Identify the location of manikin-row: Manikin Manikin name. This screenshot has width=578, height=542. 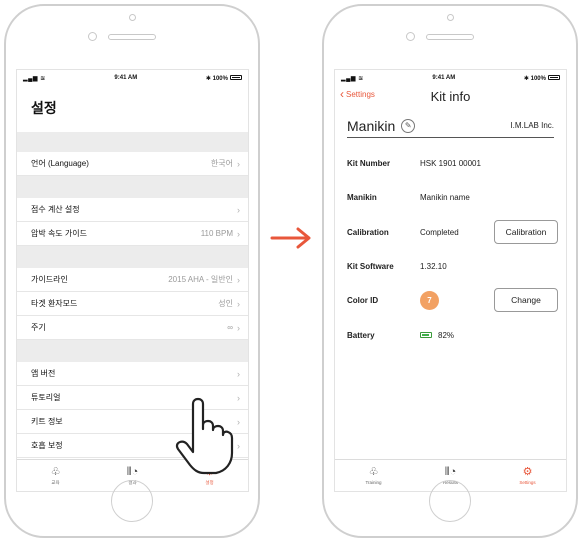
(408, 197).